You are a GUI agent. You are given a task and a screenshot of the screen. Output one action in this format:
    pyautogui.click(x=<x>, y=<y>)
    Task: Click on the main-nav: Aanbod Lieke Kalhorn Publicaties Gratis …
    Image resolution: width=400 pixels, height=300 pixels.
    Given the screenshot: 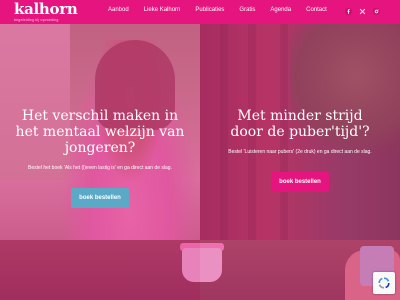 What is the action you would take?
    pyautogui.click(x=225, y=10)
    